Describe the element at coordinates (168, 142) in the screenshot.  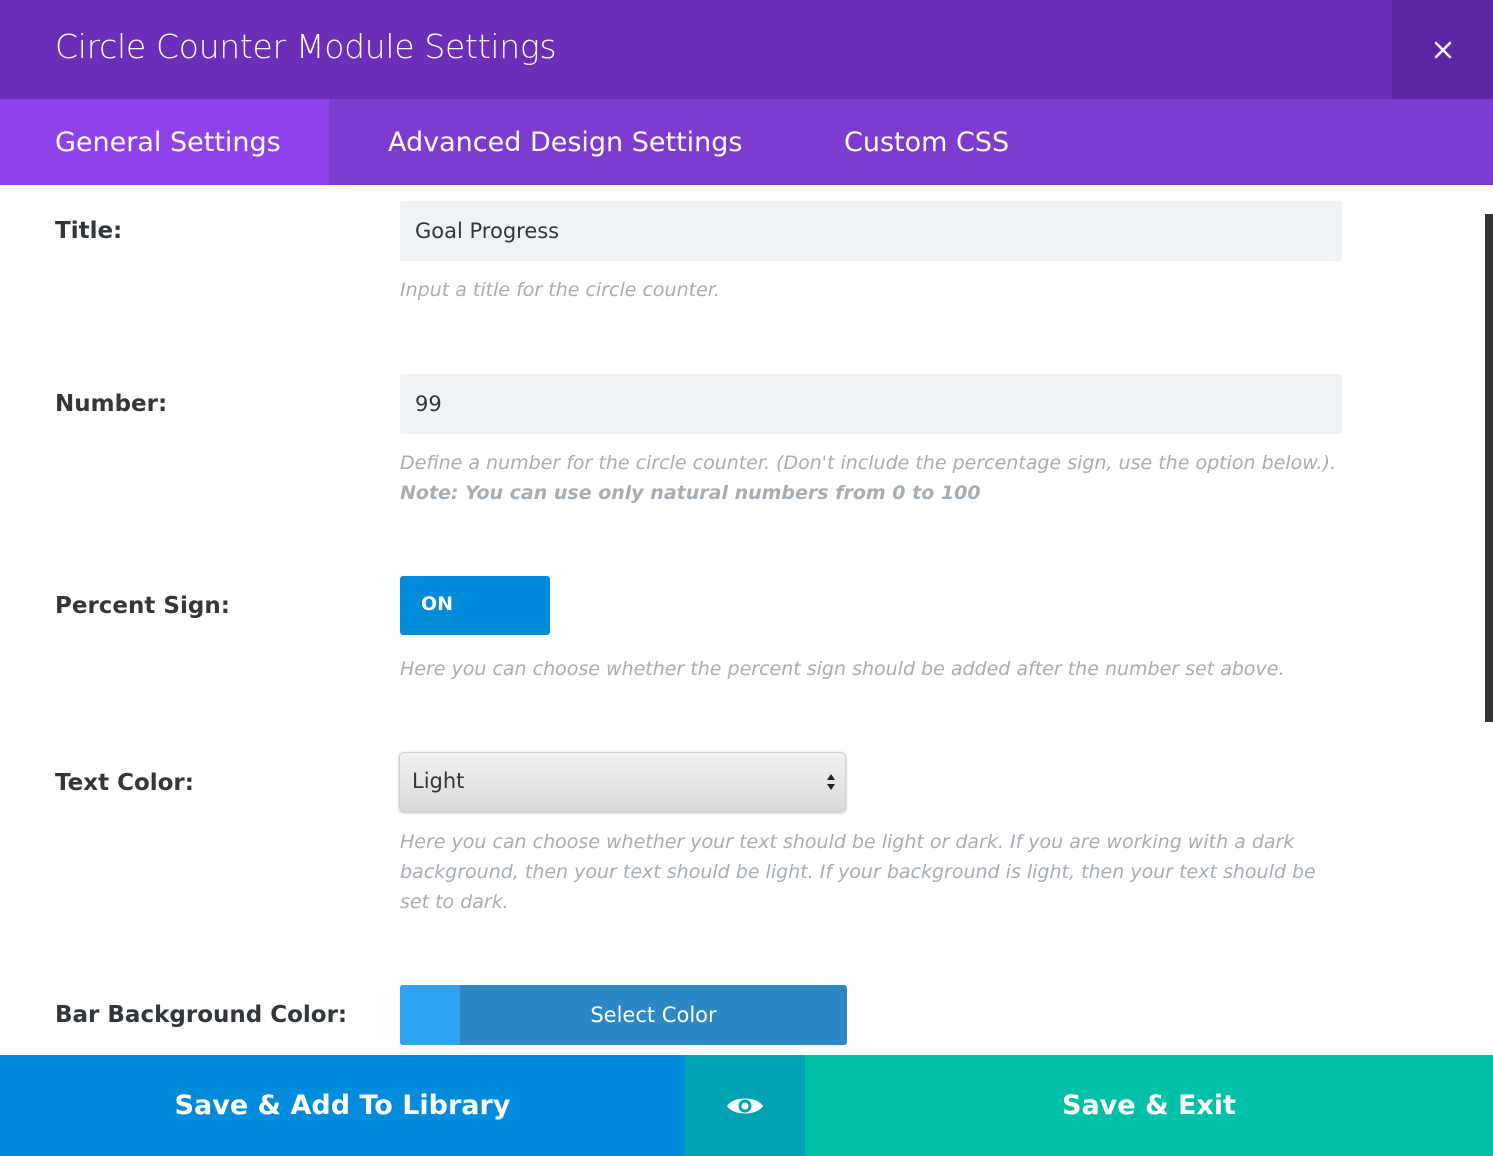
I see `tab-general-settings-label: General Settings` at that location.